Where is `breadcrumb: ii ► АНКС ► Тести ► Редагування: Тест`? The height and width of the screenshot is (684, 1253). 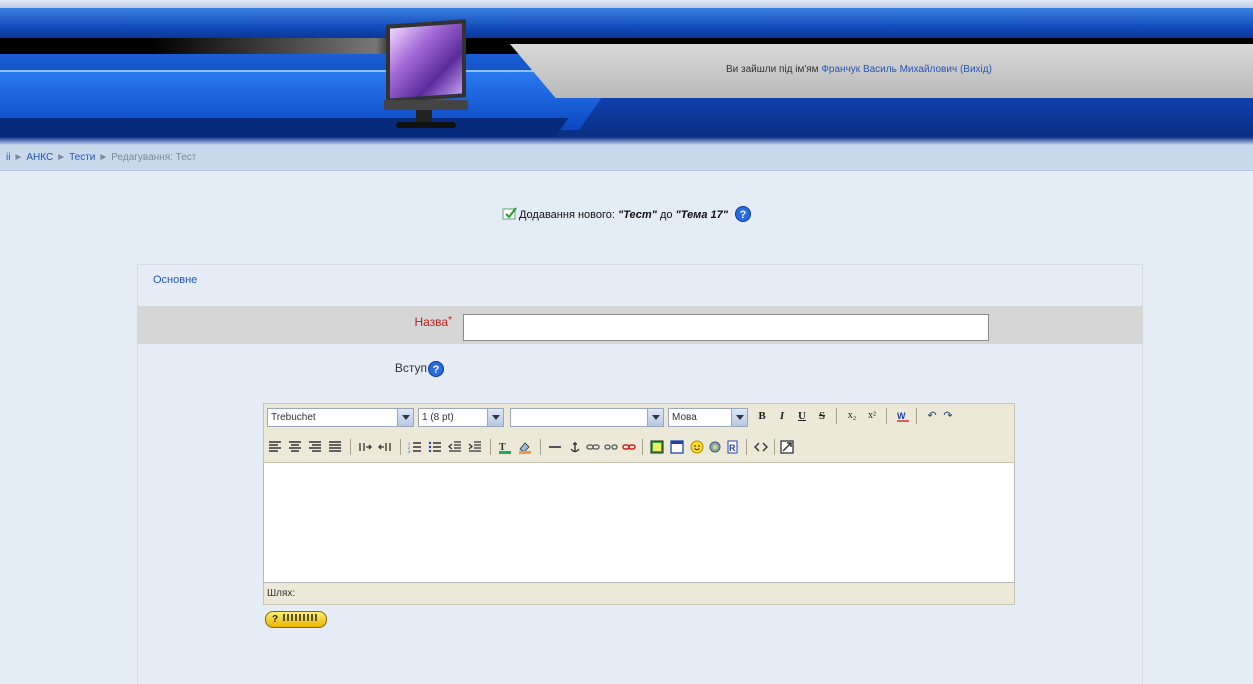 breadcrumb: ii ► АНКС ► Тести ► Редагування: Тест is located at coordinates (626, 158).